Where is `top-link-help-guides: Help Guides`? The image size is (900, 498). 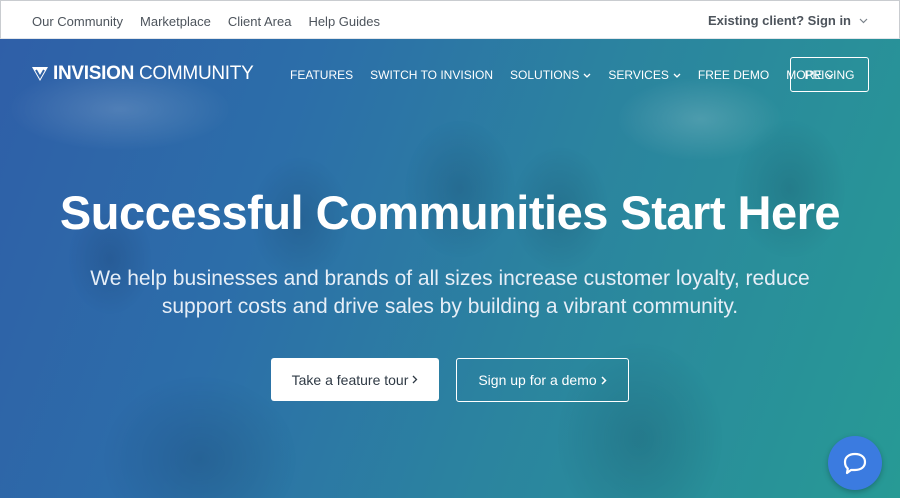
top-link-help-guides: Help Guides is located at coordinates (344, 21).